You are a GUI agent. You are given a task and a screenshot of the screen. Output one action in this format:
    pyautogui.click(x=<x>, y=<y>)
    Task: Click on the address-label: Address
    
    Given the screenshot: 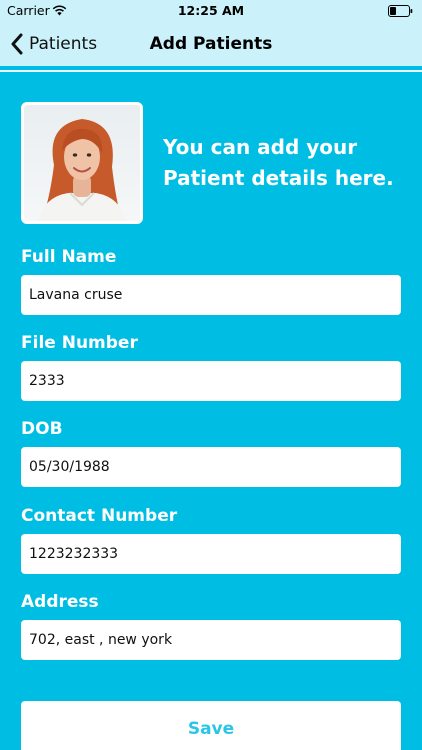 What is the action you would take?
    pyautogui.click(x=60, y=602)
    